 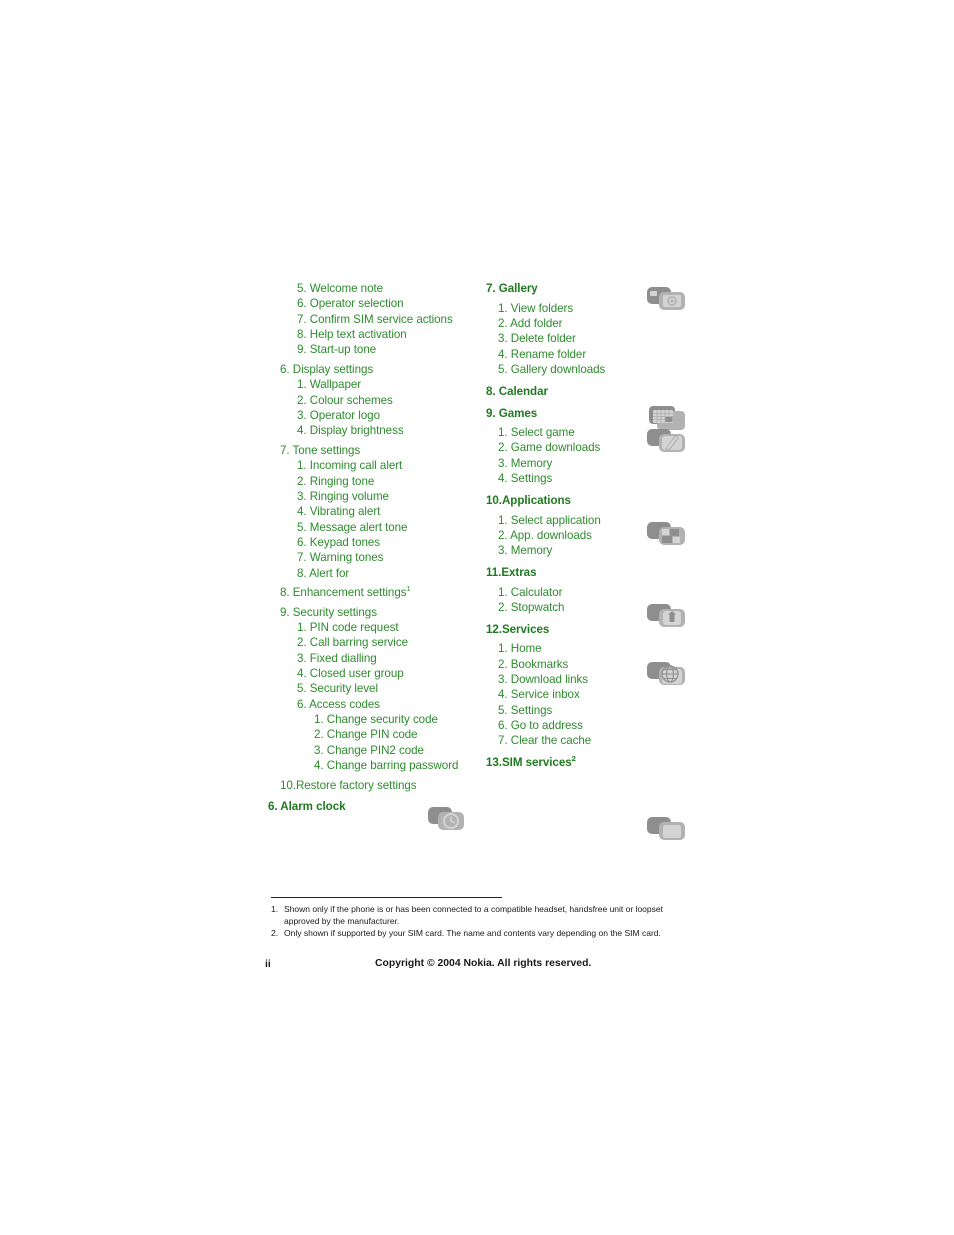 What do you see at coordinates (666, 673) in the screenshot?
I see `services-icon` at bounding box center [666, 673].